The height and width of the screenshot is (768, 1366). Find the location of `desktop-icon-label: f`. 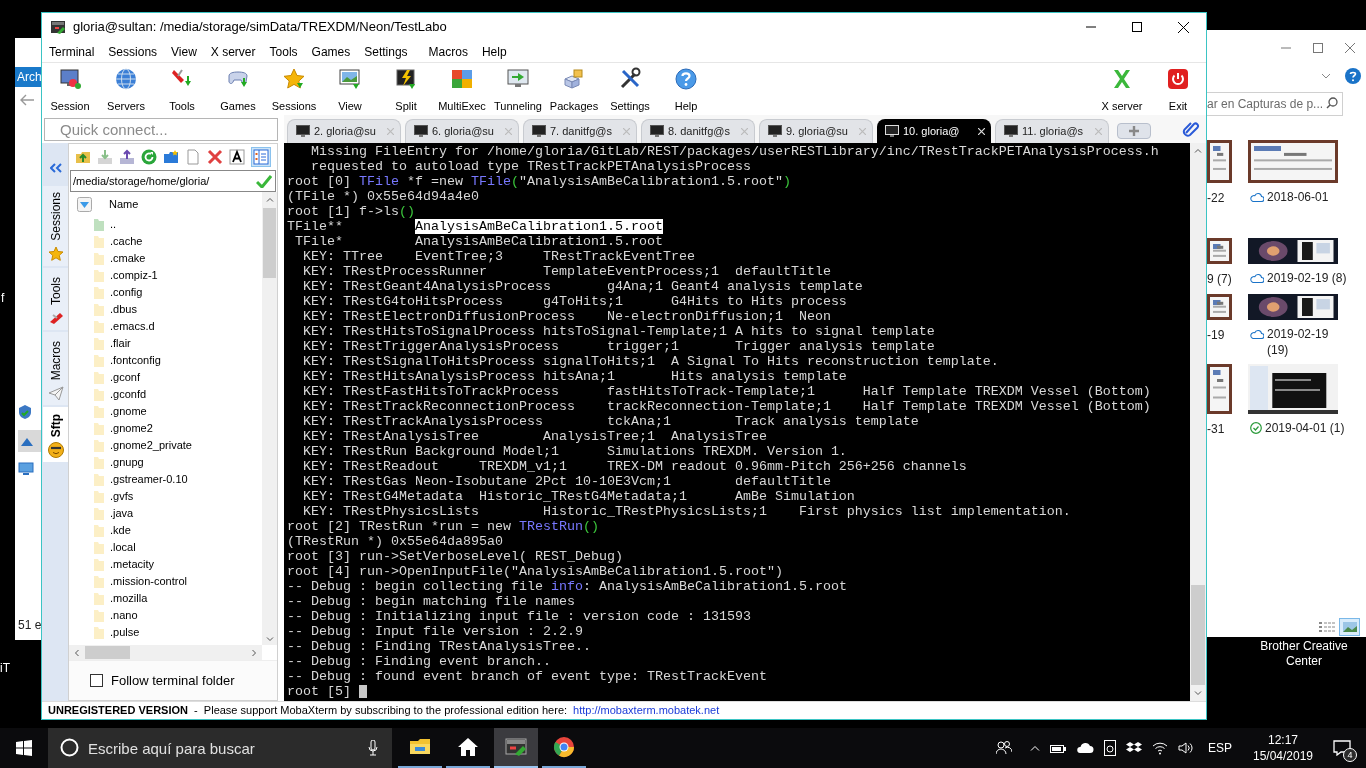

desktop-icon-label: f is located at coordinates (3, 298).